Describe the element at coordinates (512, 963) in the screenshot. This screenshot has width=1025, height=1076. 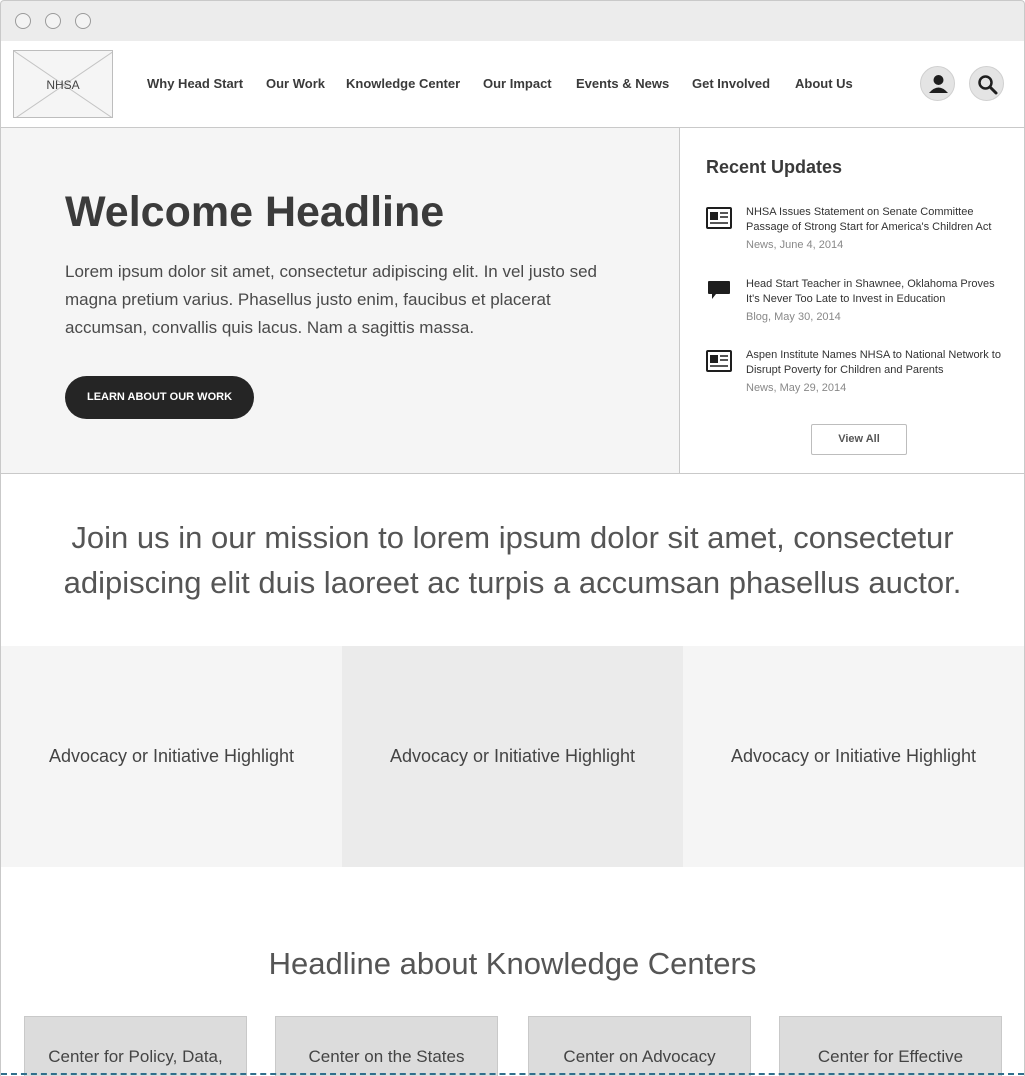
I see `knowledge-centers-headline: Headline about Knowledge Centers` at that location.